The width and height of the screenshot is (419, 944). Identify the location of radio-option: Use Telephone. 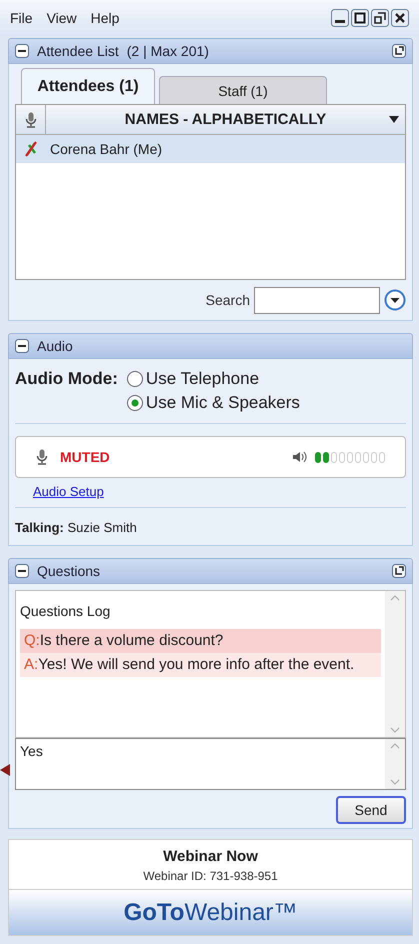
(213, 379).